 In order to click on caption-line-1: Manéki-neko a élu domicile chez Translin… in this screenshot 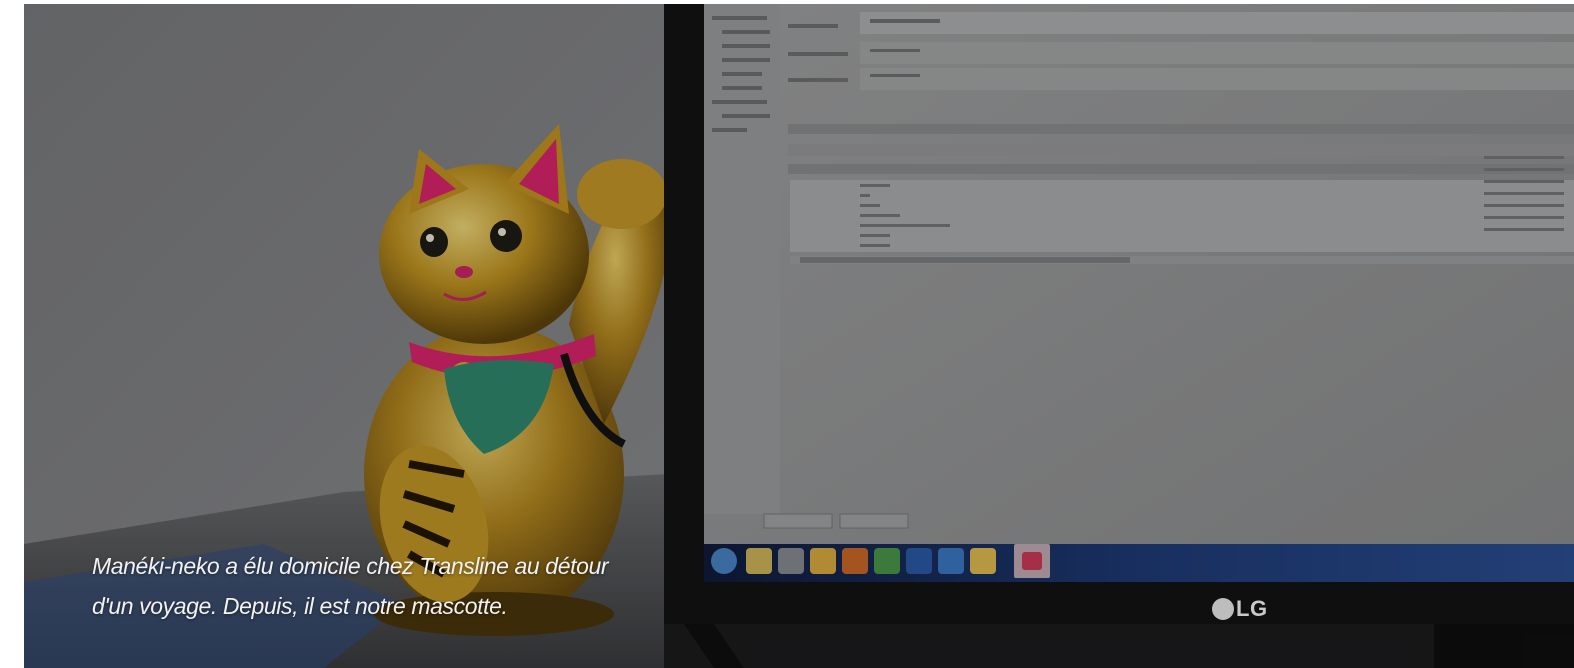, I will do `click(350, 566)`.